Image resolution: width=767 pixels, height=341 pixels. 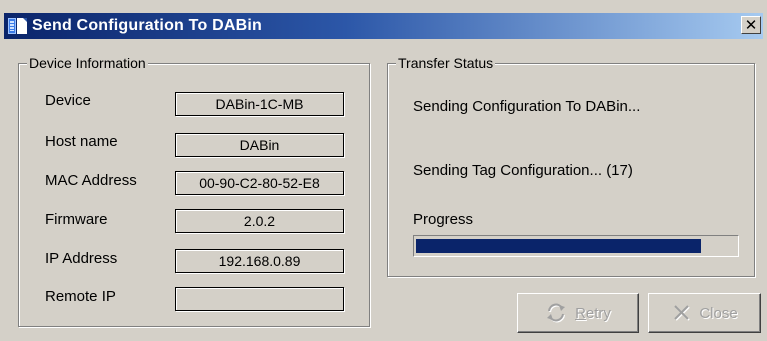 What do you see at coordinates (558, 246) in the screenshot?
I see `progress-bar-fill` at bounding box center [558, 246].